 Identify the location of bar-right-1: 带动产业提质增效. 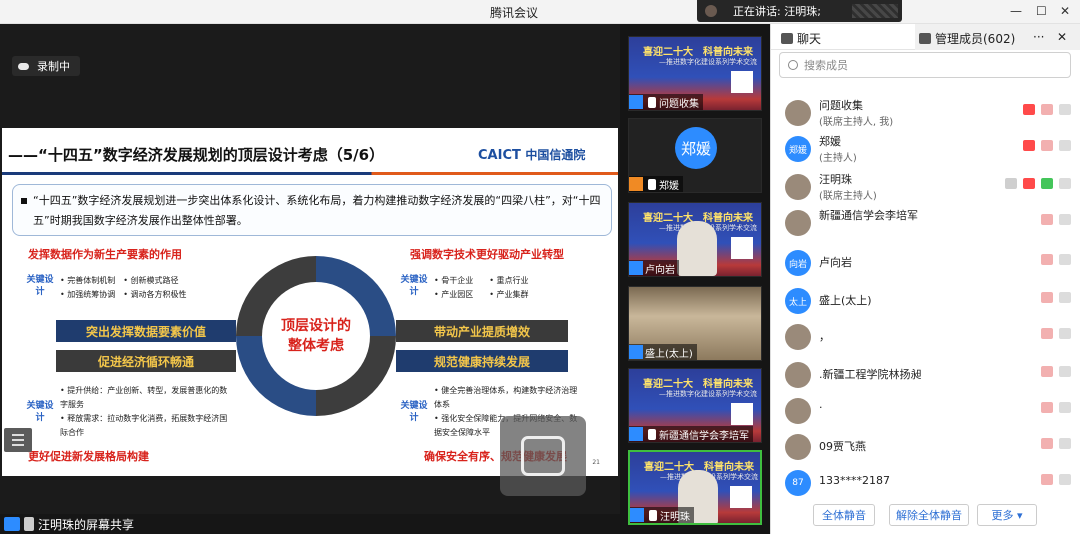
(482, 331).